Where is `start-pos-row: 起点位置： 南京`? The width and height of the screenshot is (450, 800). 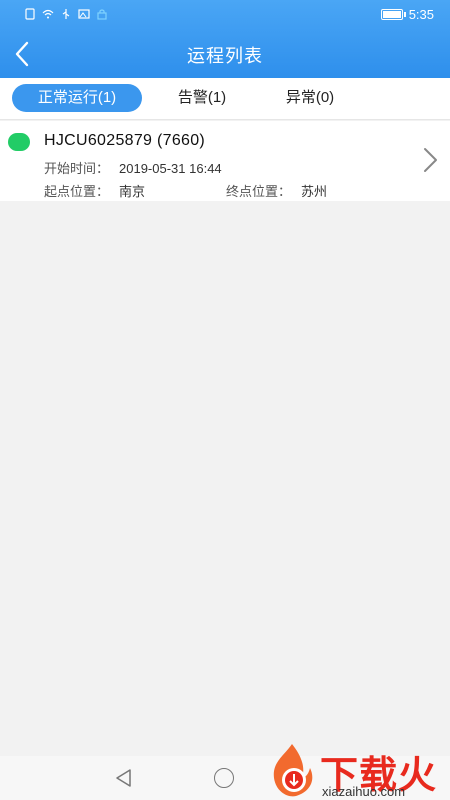
start-pos-row: 起点位置： 南京 is located at coordinates (94, 190).